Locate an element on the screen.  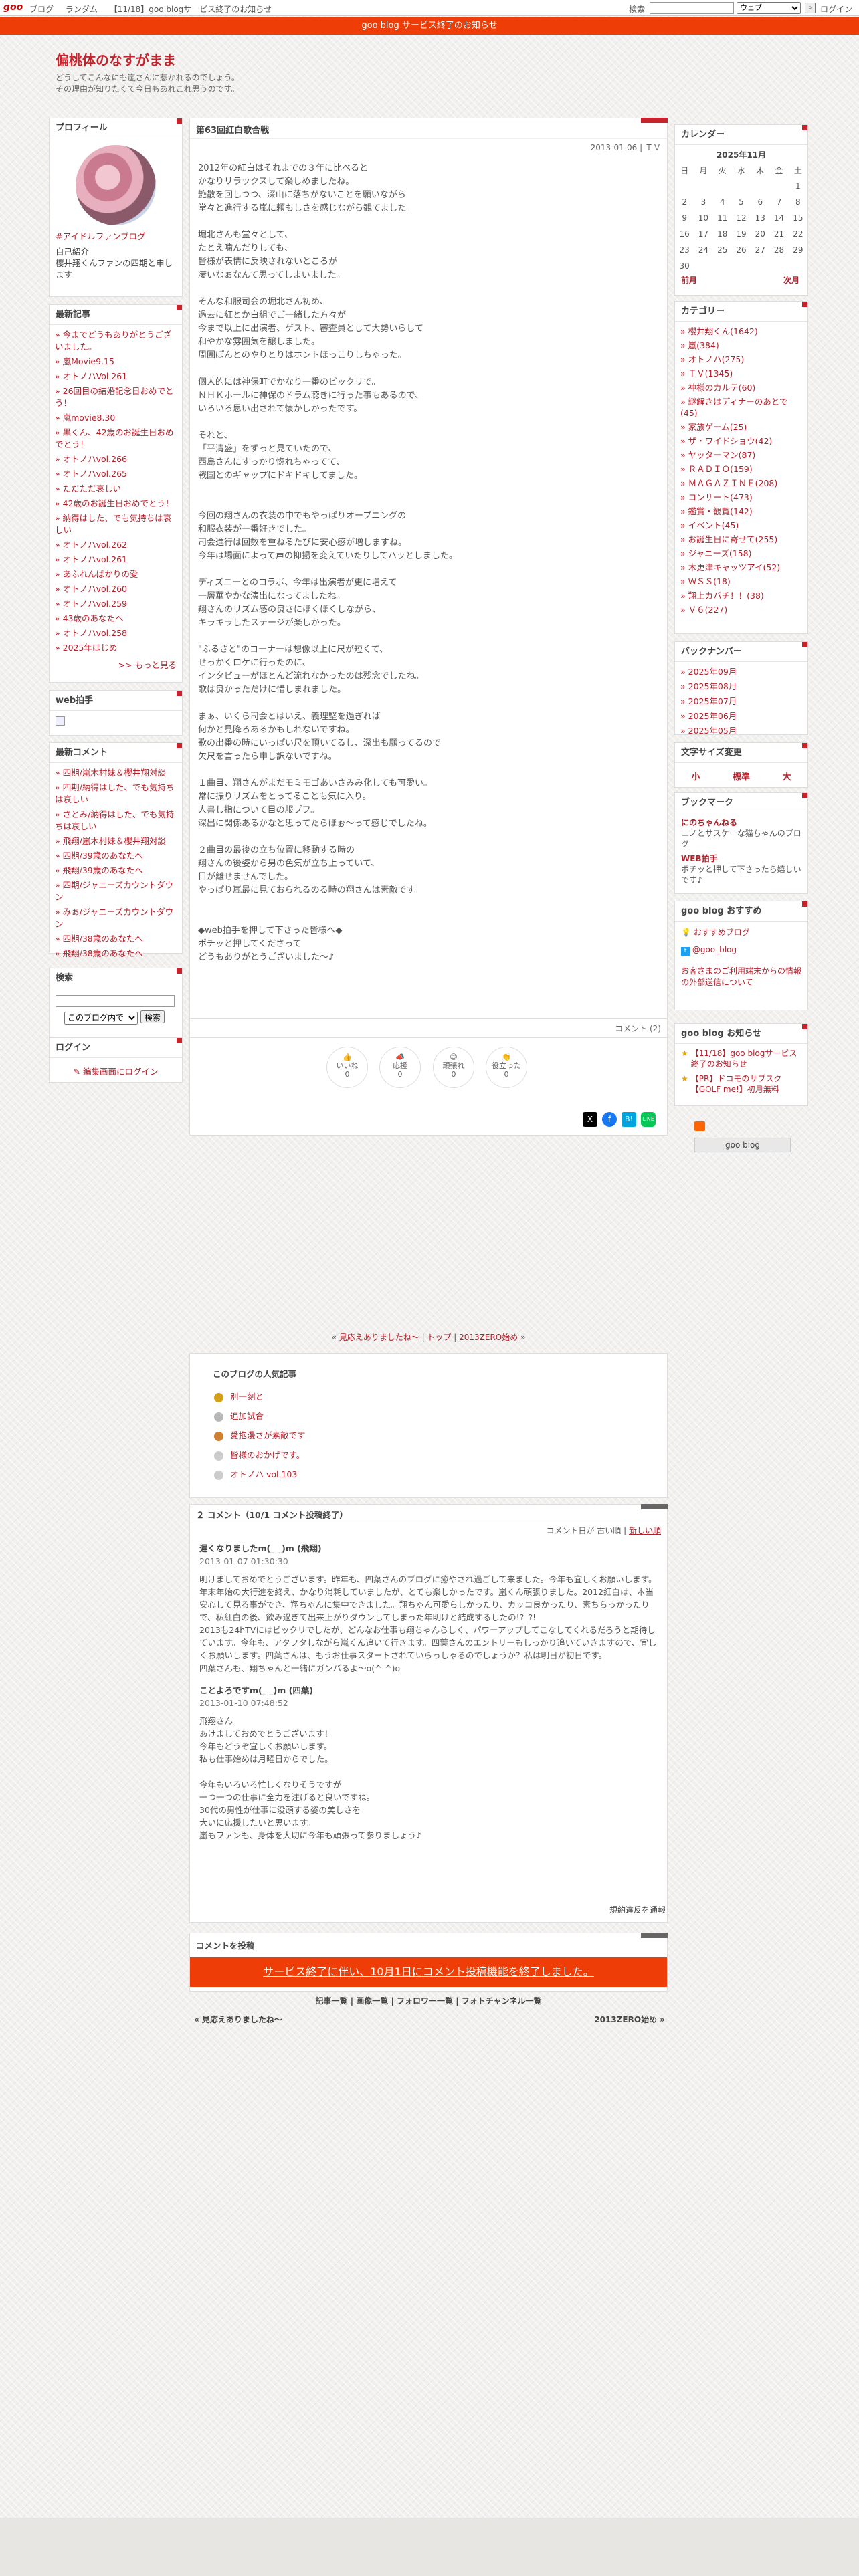
recent-post-link: ただただ哀しい is located at coordinates (116, 488).